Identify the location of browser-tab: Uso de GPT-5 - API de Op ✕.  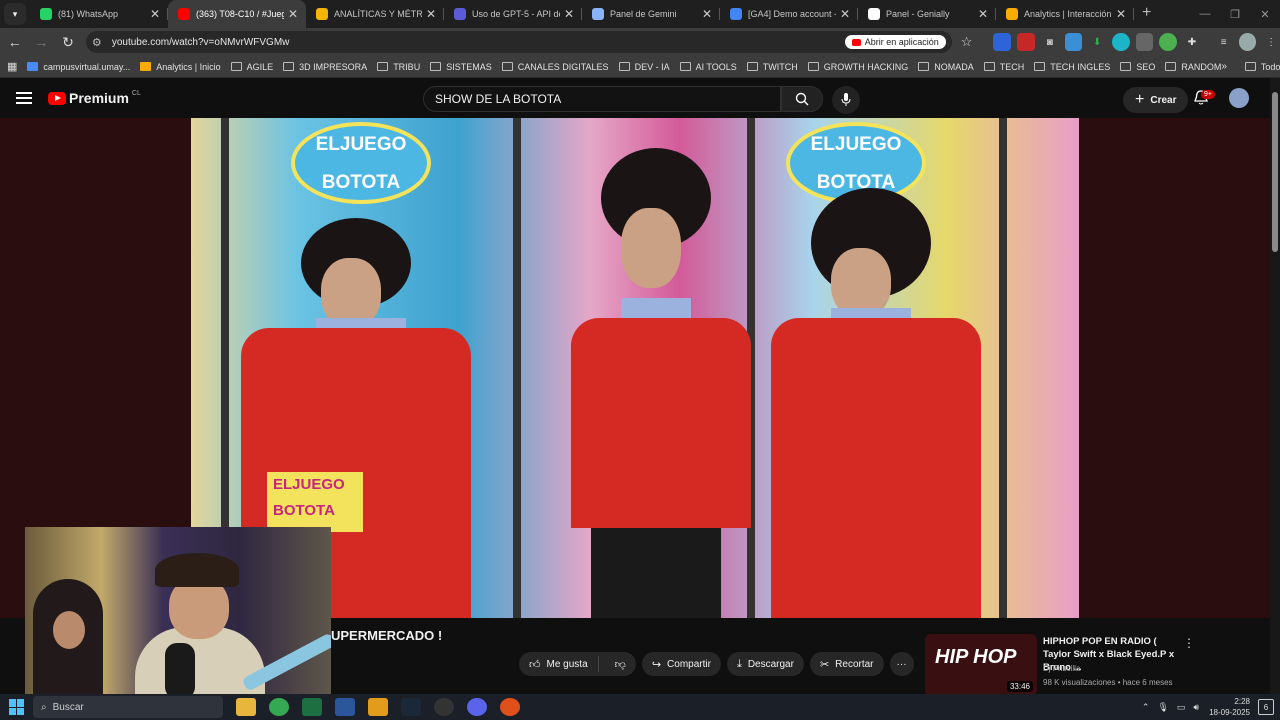
(513, 14).